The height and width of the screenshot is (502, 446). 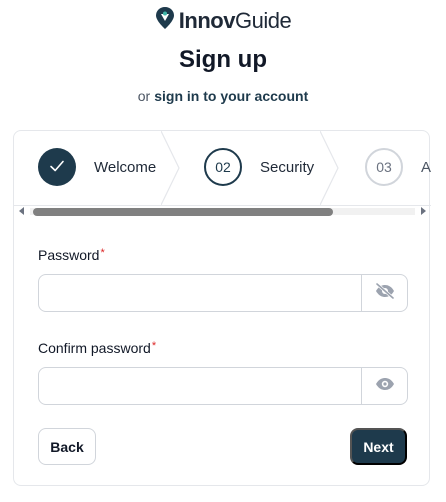 I want to click on stepper: Welcome 02 Security 03 A, so click(x=222, y=168).